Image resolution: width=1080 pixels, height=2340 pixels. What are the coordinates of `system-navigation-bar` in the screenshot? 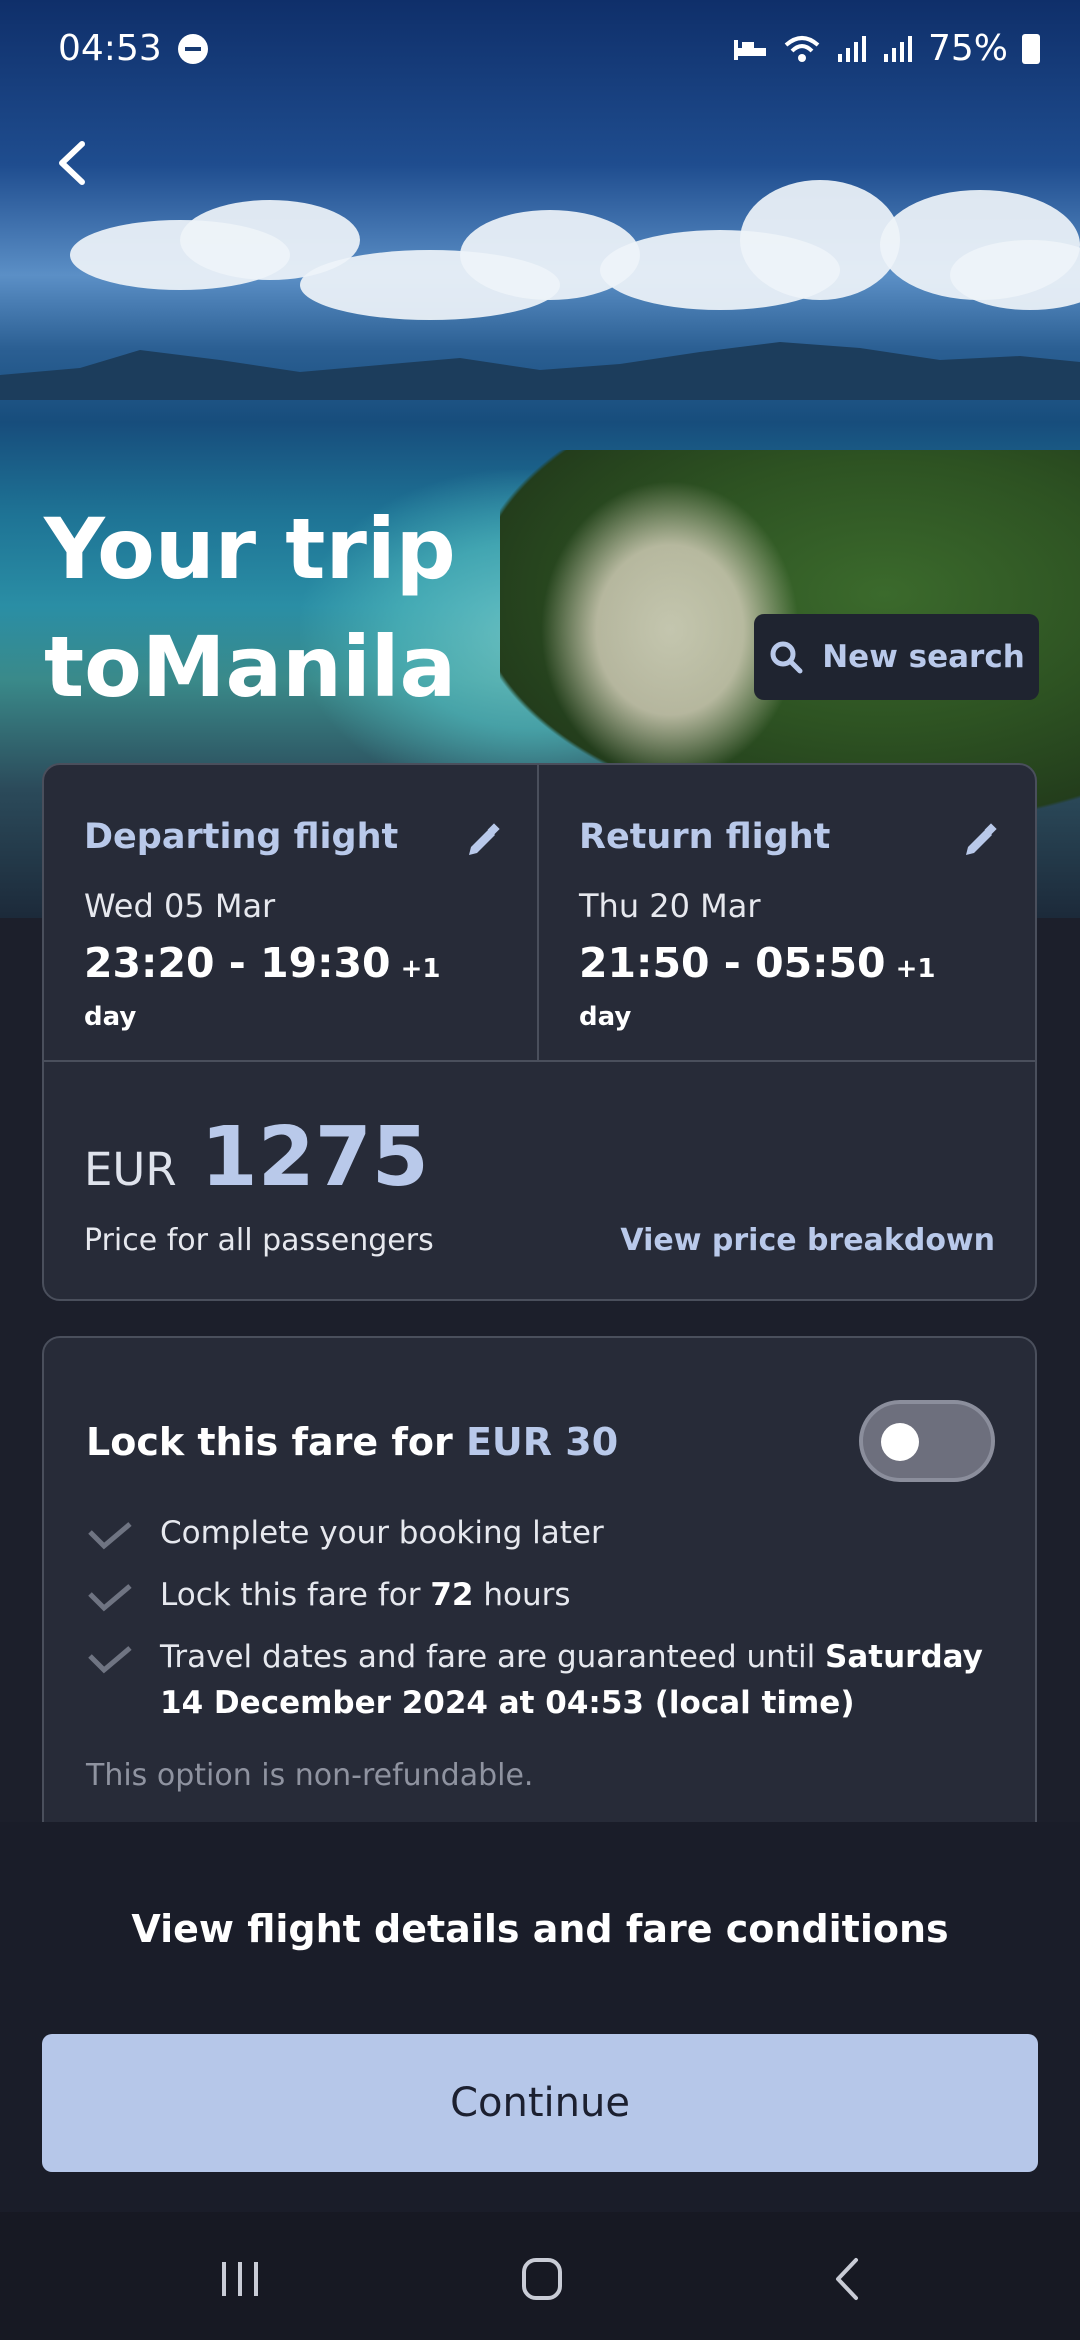 It's located at (540, 2276).